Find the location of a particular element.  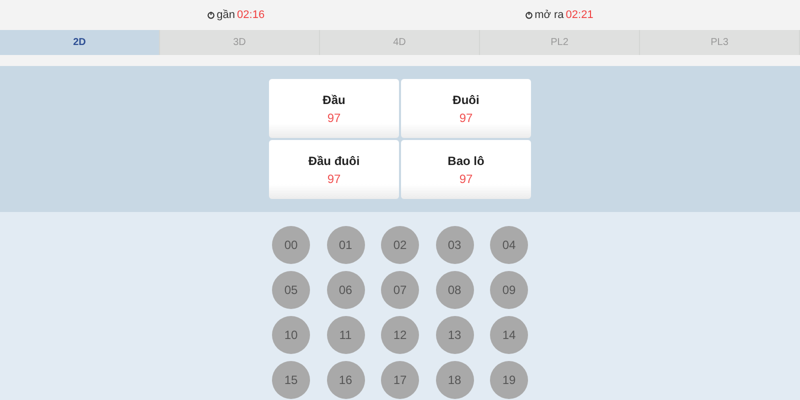

tab: 2D is located at coordinates (80, 42).